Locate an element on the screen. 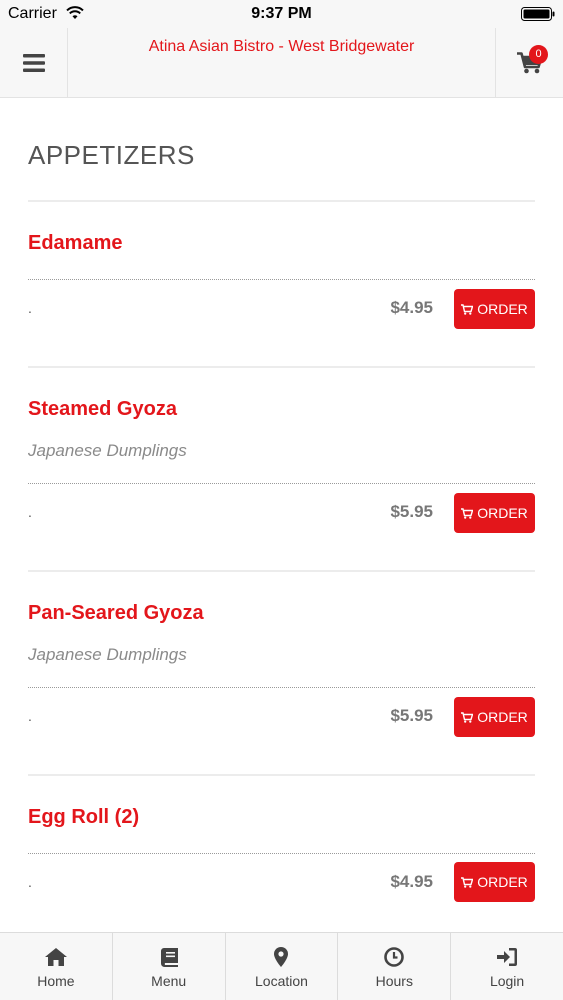  nav-label: Login is located at coordinates (507, 981).